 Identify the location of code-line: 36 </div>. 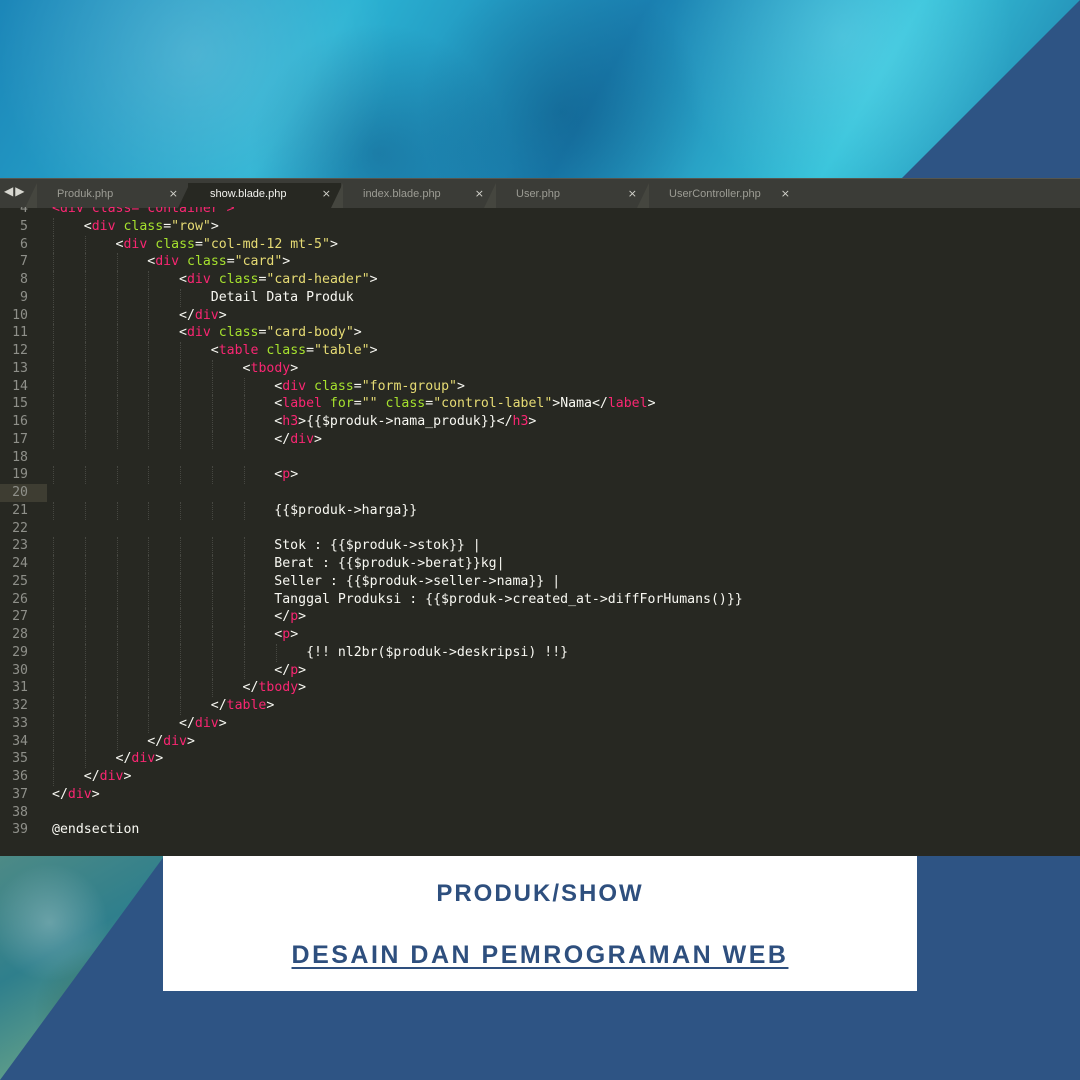
(540, 777).